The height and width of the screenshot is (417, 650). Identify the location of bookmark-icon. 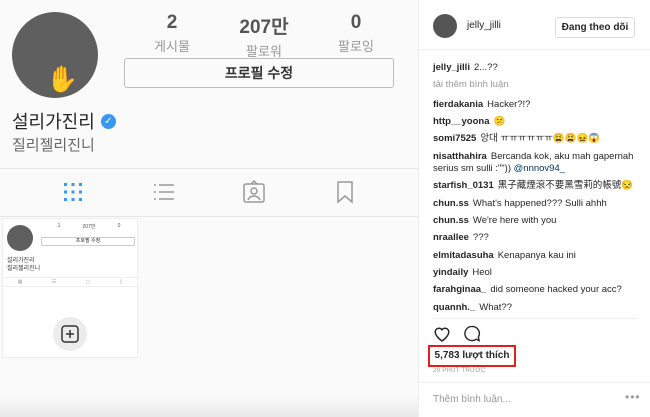
(345, 192).